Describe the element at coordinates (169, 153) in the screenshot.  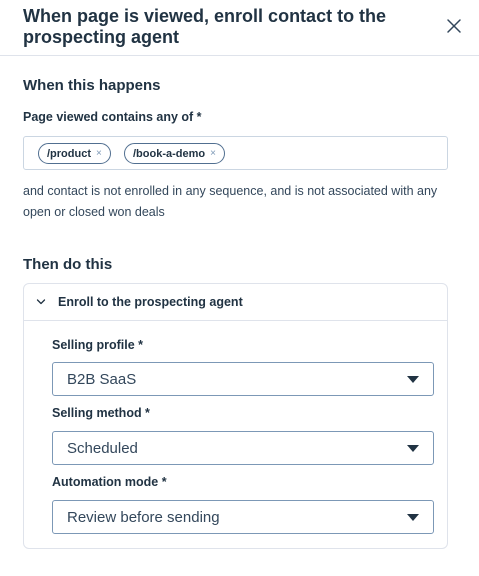
I see `tag-label: /book-a-demo` at that location.